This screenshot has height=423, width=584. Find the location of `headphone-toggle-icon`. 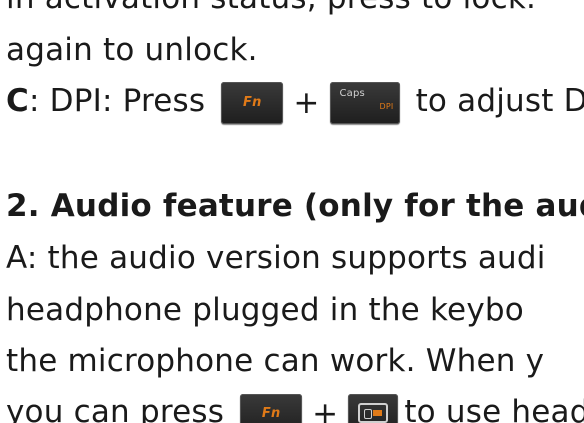

headphone-toggle-icon is located at coordinates (373, 408).